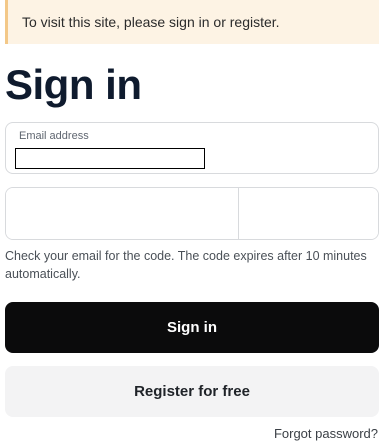 The image size is (379, 446). I want to click on page-title: Sign in, so click(73, 84).